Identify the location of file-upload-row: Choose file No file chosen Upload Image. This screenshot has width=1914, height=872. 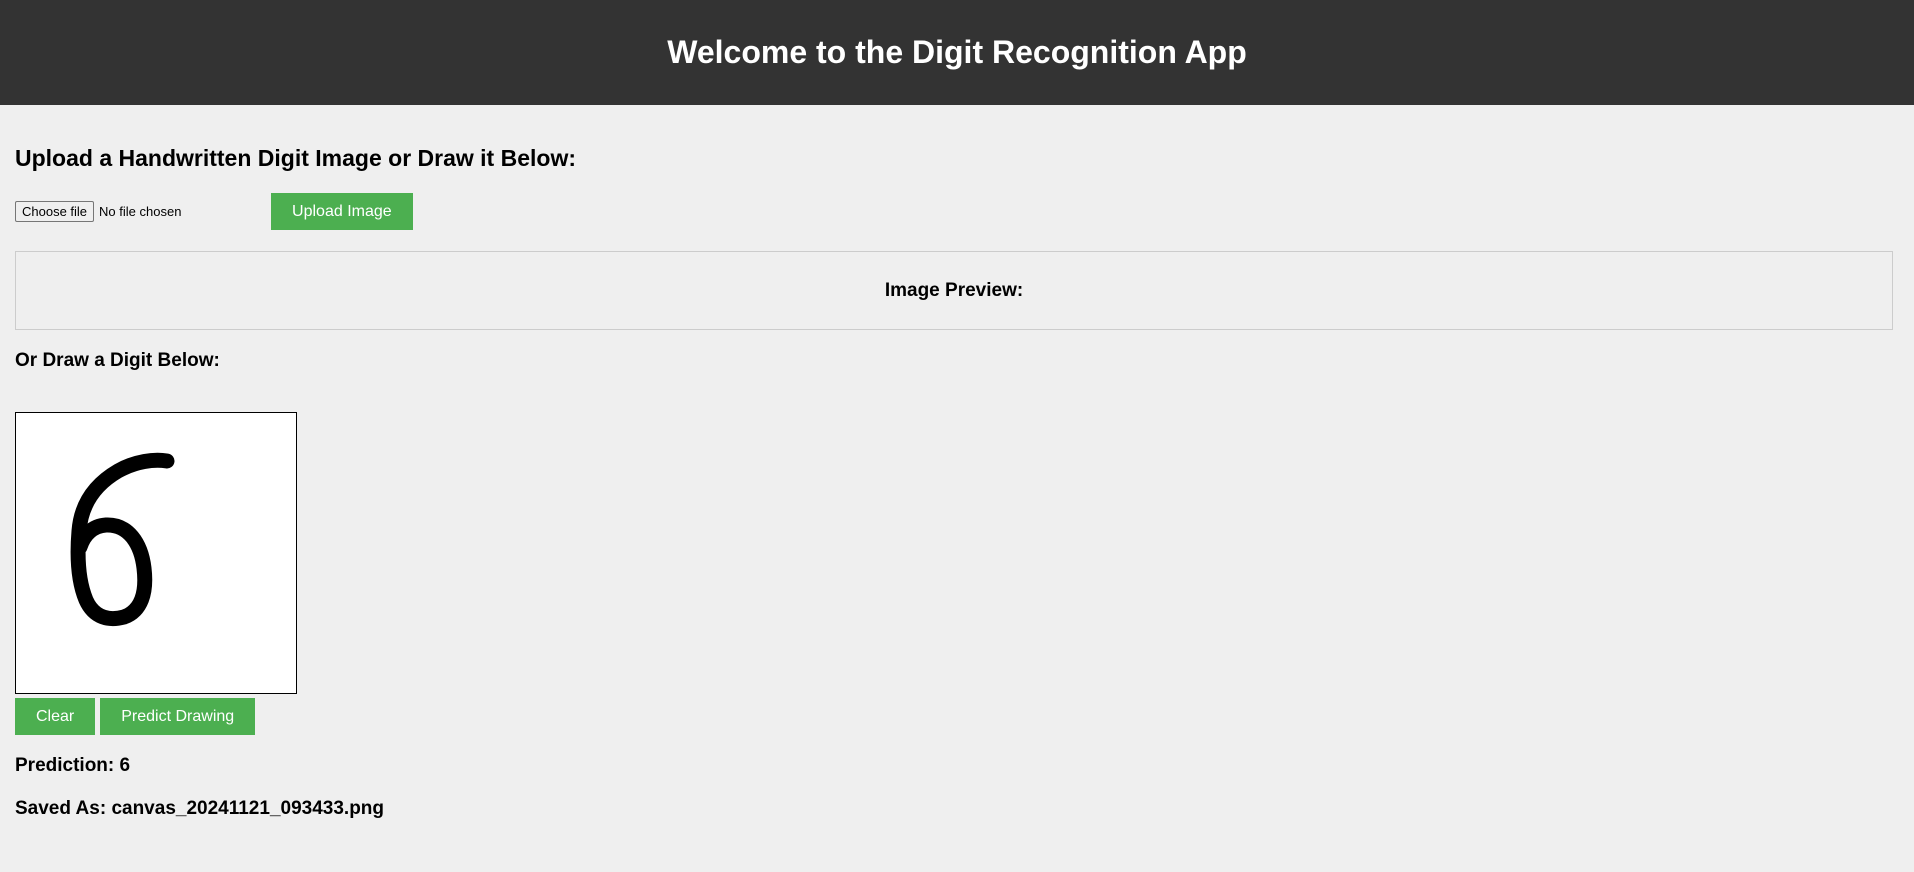
(214, 211).